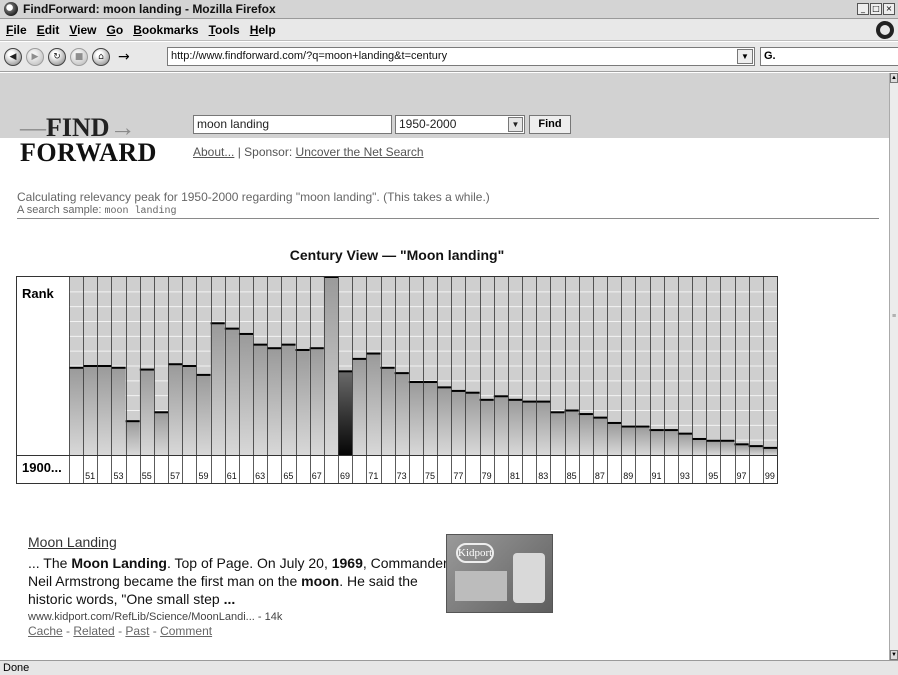  What do you see at coordinates (88, 152) in the screenshot?
I see `logo-forward: FORWARD` at bounding box center [88, 152].